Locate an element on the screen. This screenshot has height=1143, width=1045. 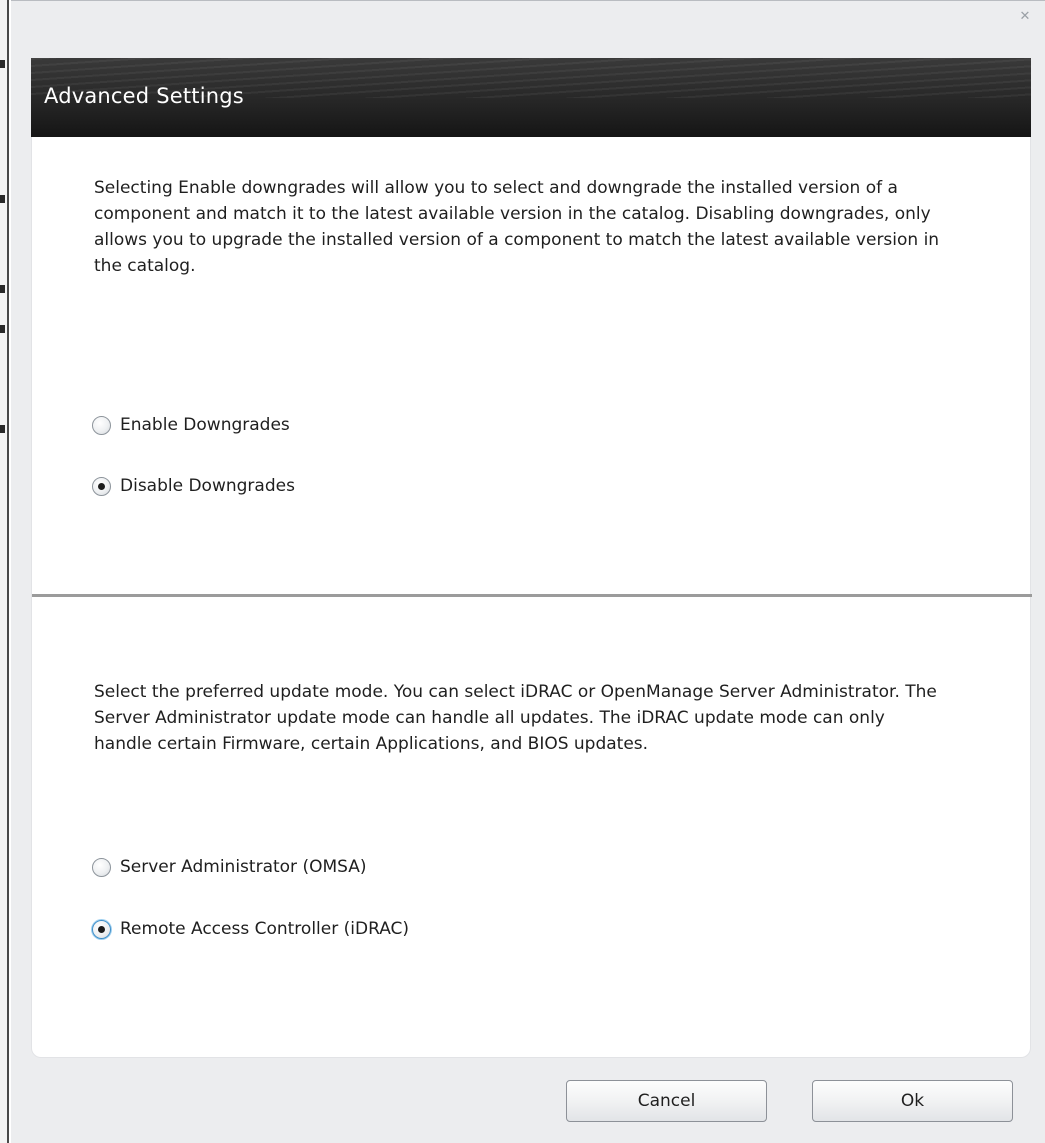
remote-access-controller-radio is located at coordinates (101, 929).